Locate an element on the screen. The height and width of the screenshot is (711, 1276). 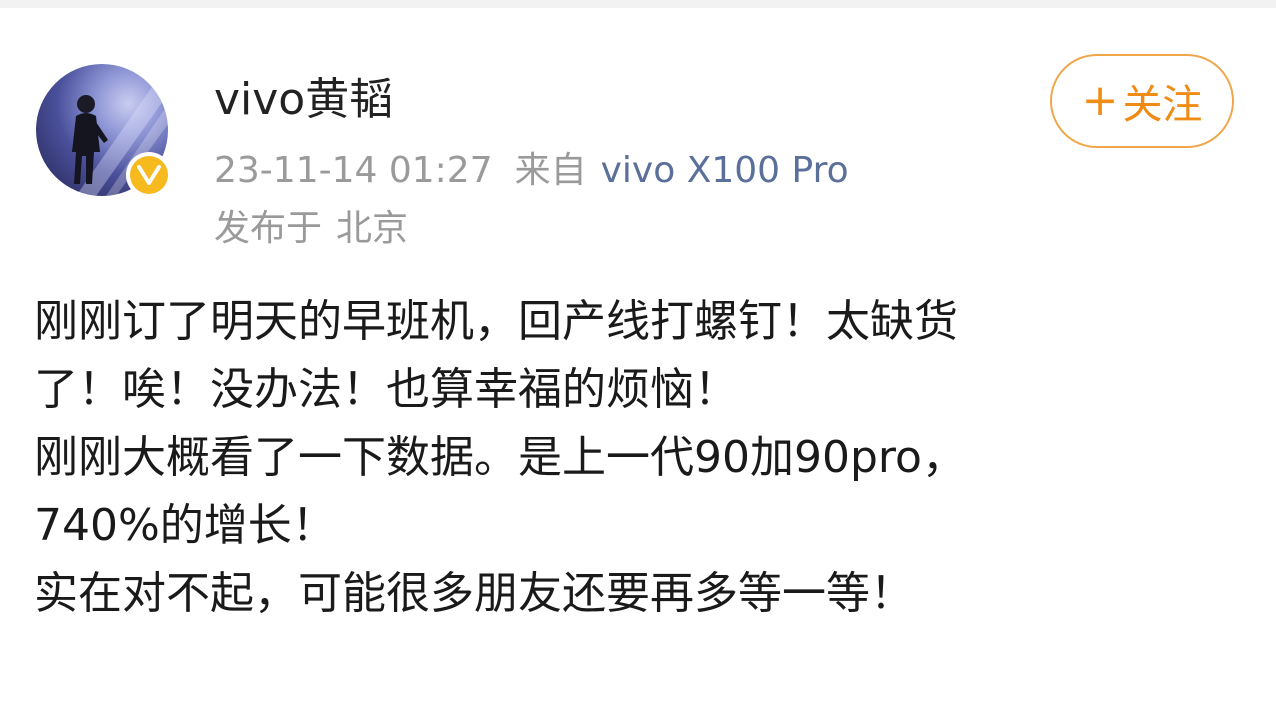
post-content-line: 了！唉！没办法！也算幸福的烦恼！ is located at coordinates (386, 389).